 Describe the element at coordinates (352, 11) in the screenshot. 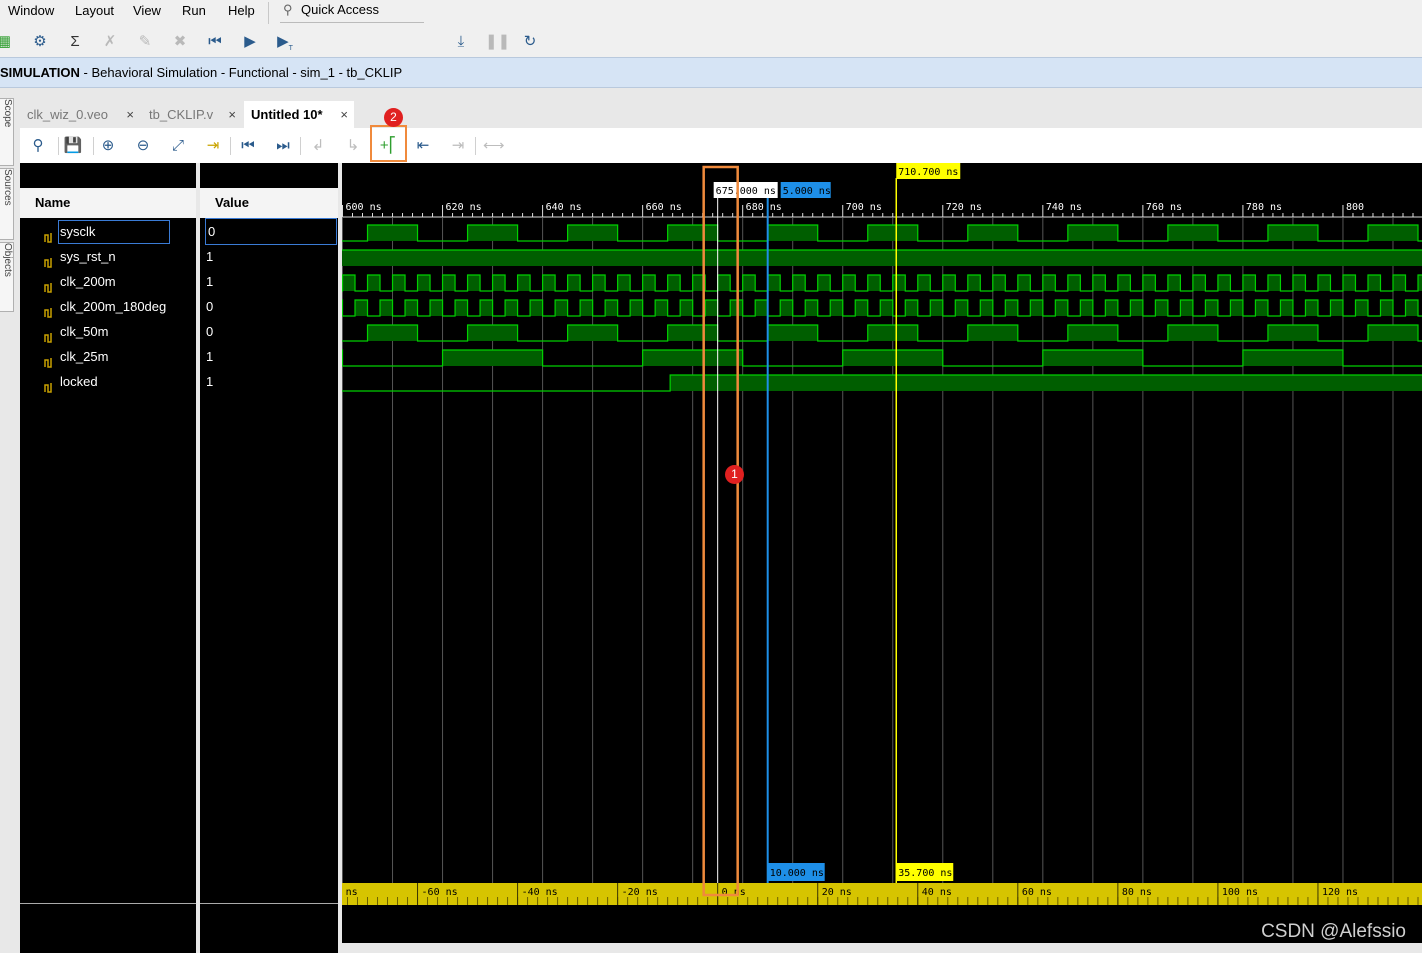

I see `quick-access-input: ⚲ Quick Access` at that location.